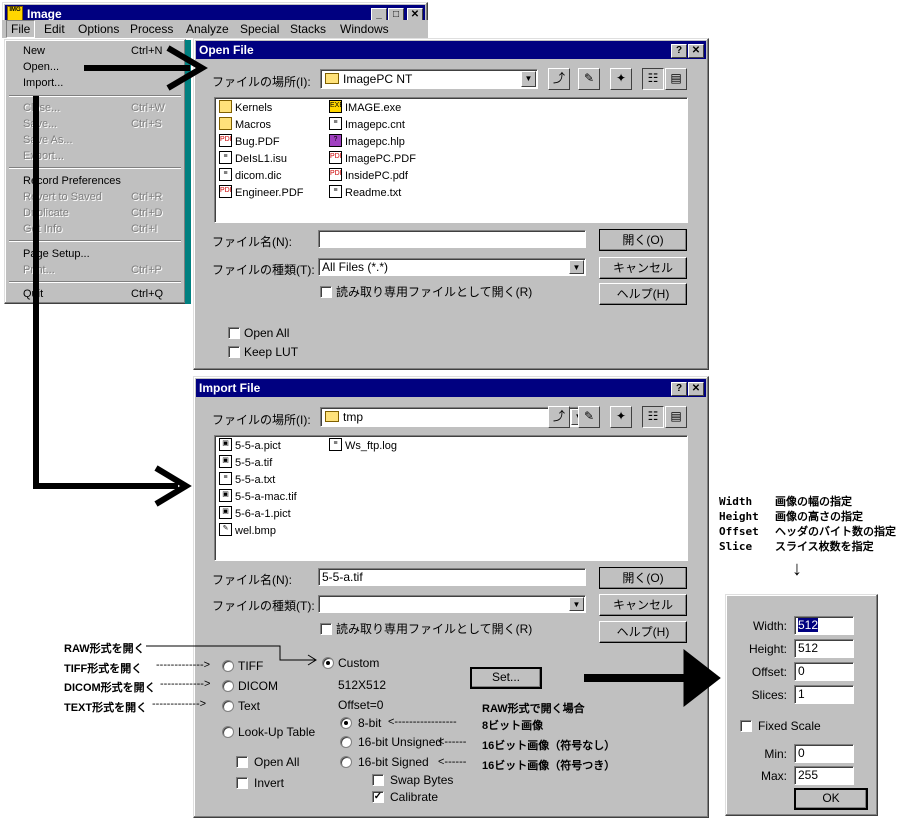 This screenshot has height=820, width=900. Describe the element at coordinates (146, 68) in the screenshot. I see `arrow-to-open-dialog` at that location.